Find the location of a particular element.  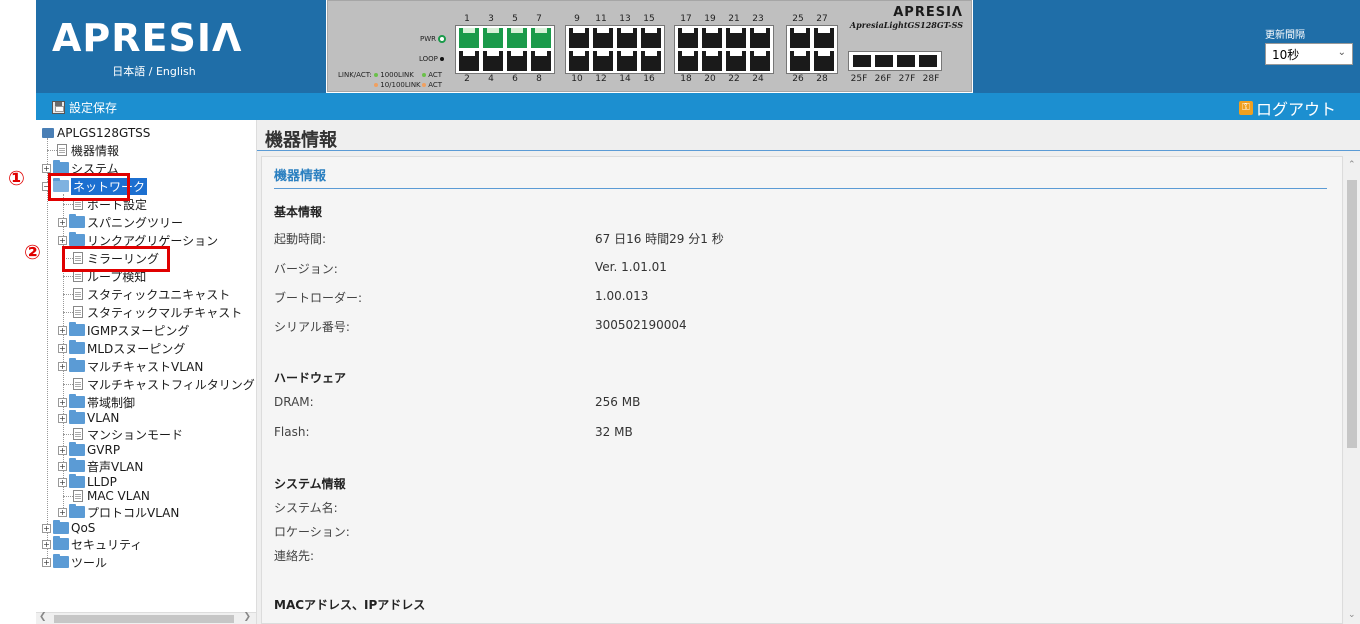

sfp-port-25f is located at coordinates (862, 61).